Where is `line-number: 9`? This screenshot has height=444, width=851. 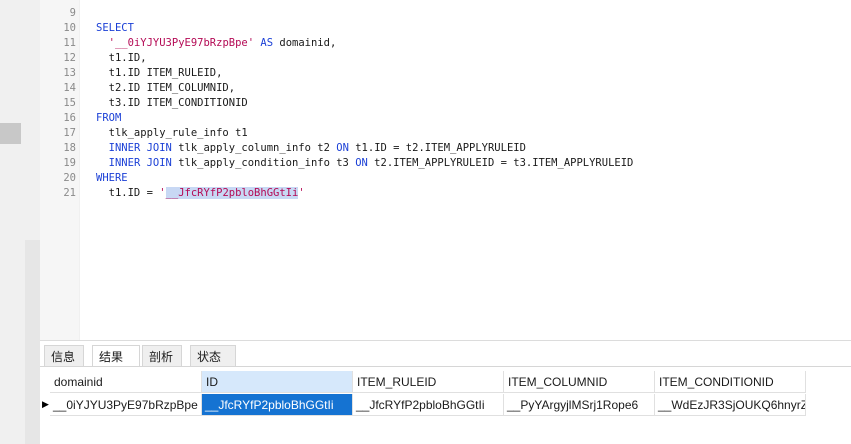
line-number: 9 is located at coordinates (72, 13).